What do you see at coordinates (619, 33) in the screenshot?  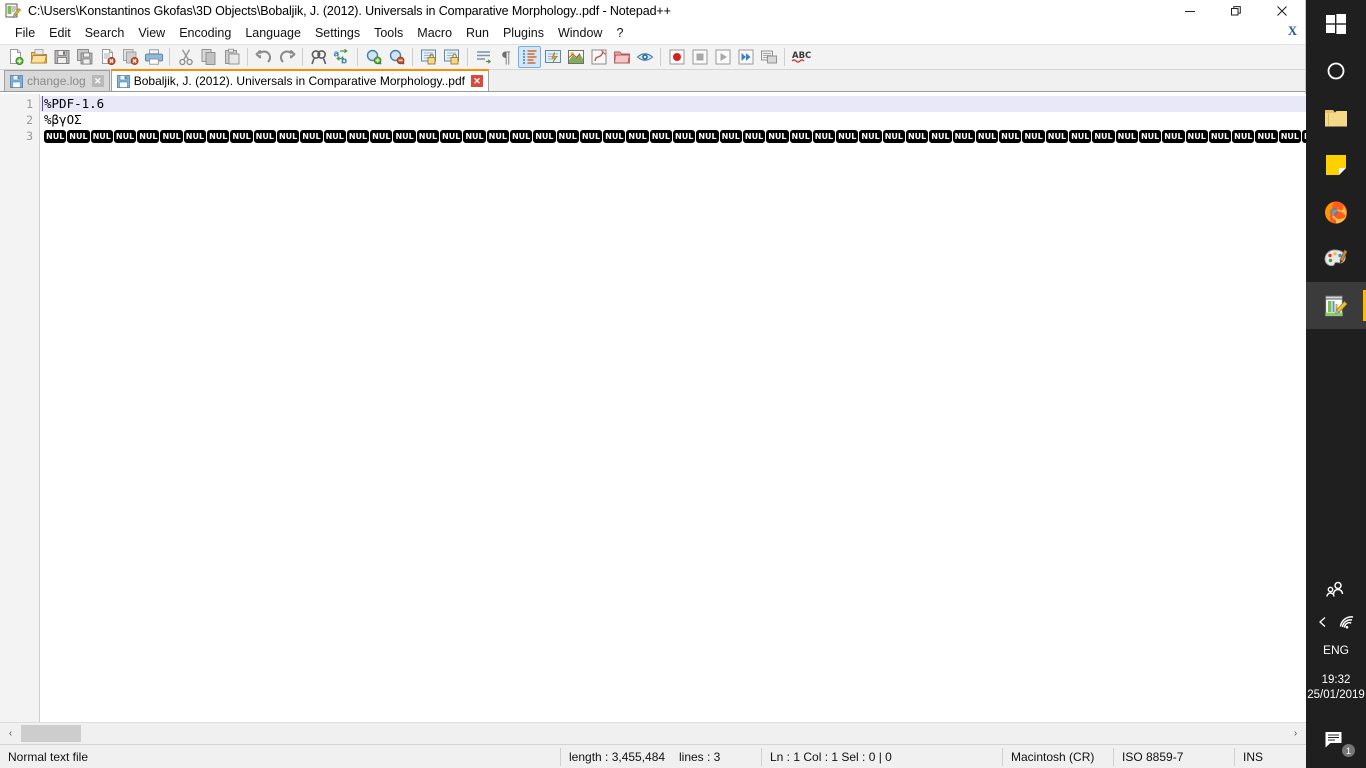 I see `menu-item-help: ?` at bounding box center [619, 33].